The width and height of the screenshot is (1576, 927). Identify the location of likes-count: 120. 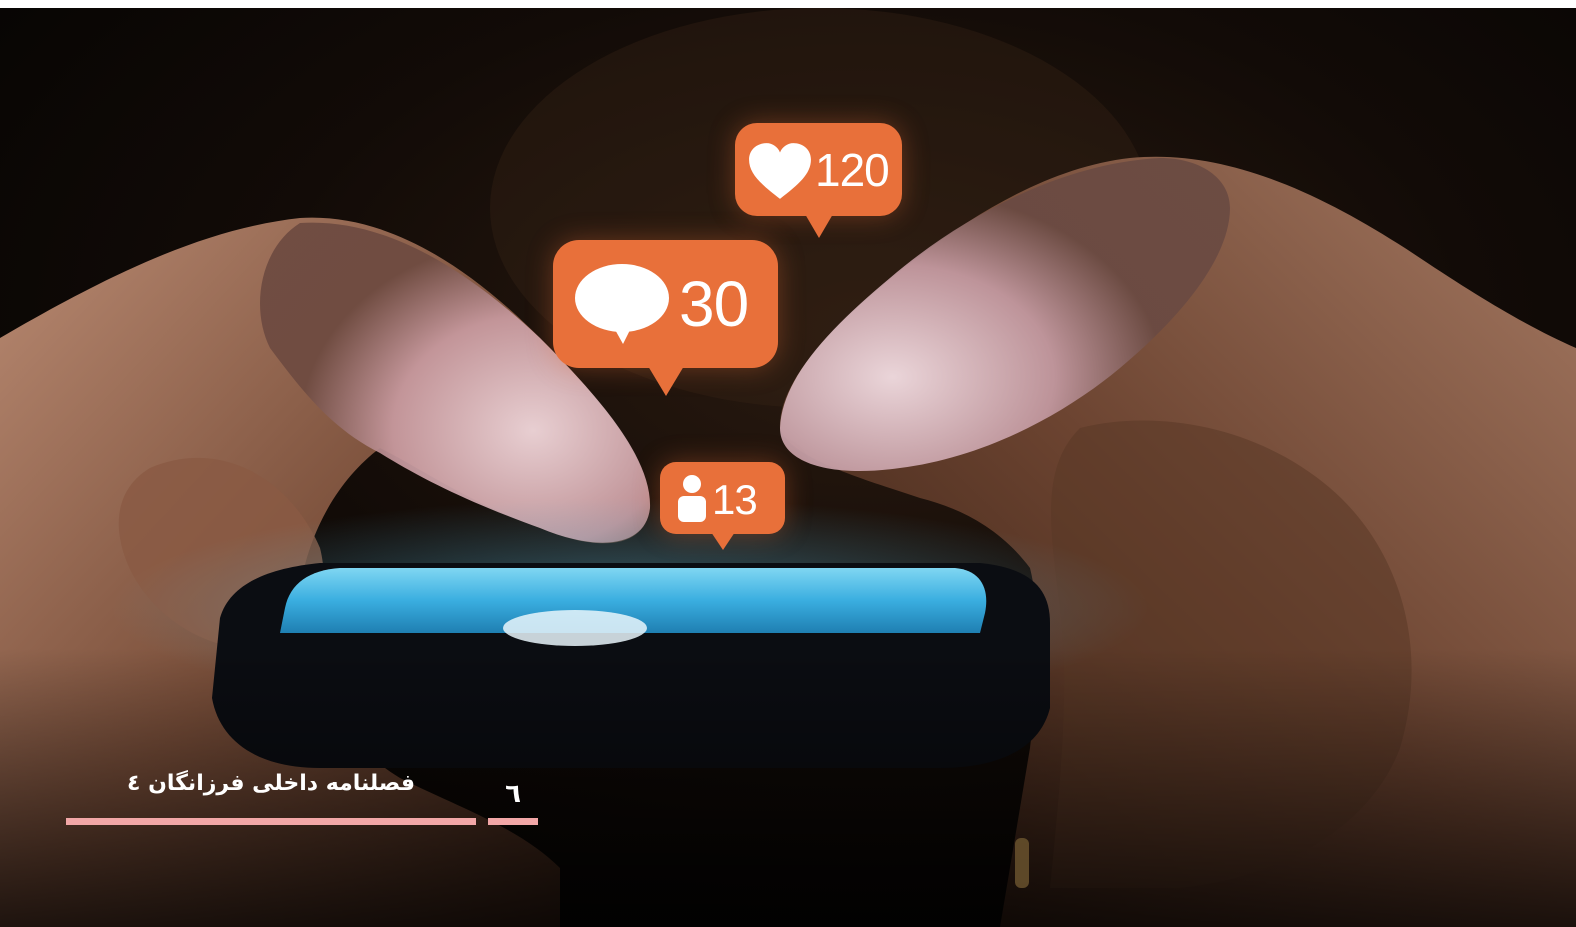
(852, 170).